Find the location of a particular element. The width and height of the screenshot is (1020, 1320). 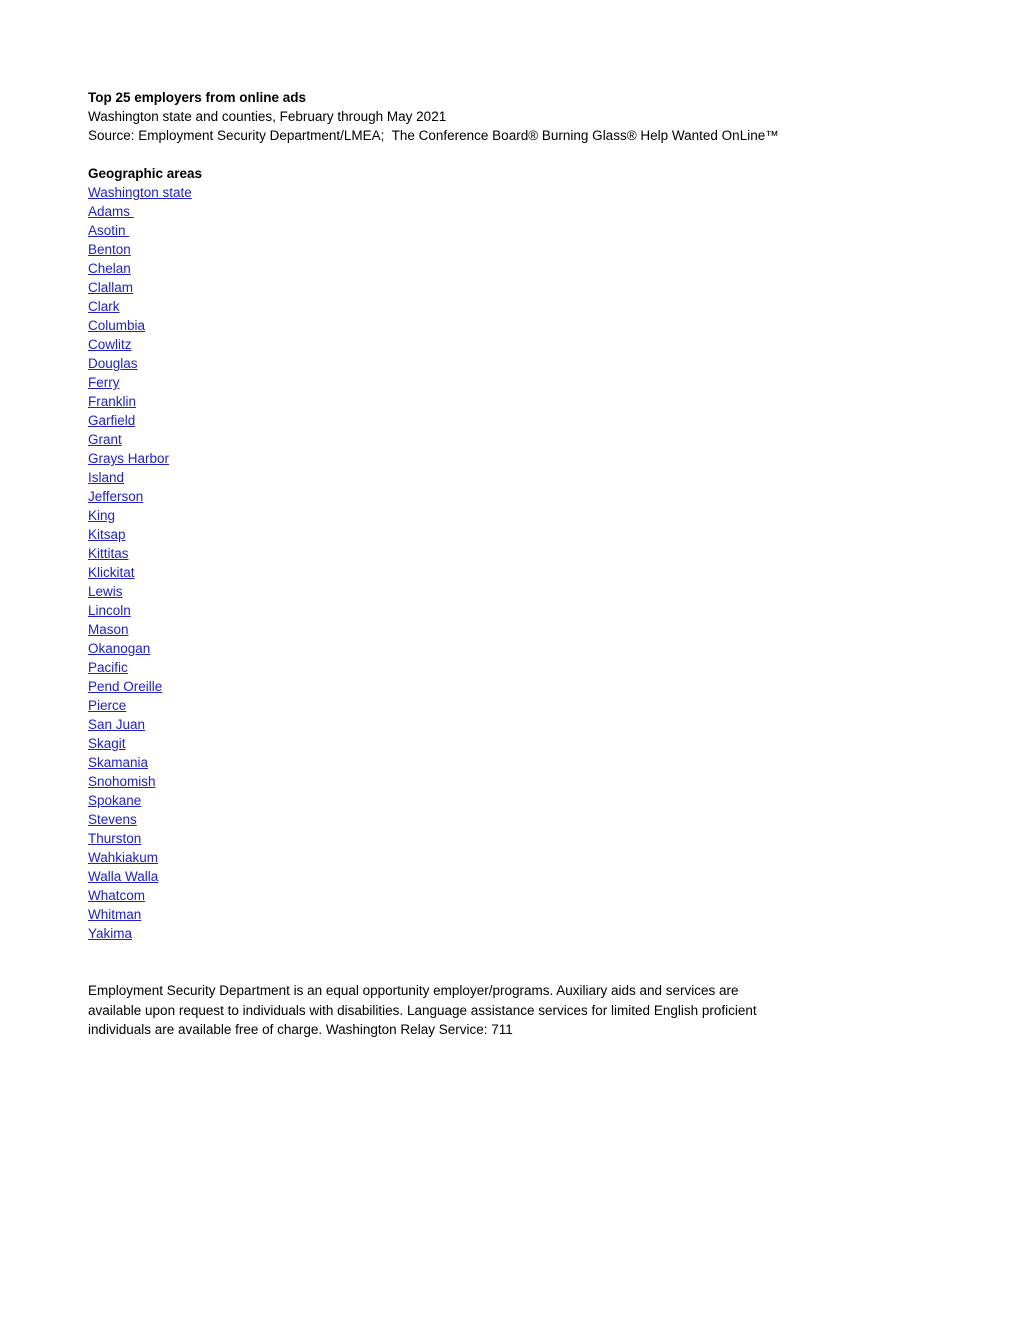

list-item: Franklin is located at coordinates (510, 401).